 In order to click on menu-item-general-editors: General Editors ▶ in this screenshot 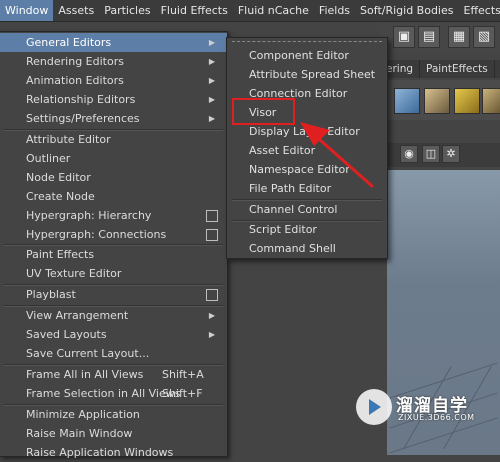, I will do `click(113, 42)`.